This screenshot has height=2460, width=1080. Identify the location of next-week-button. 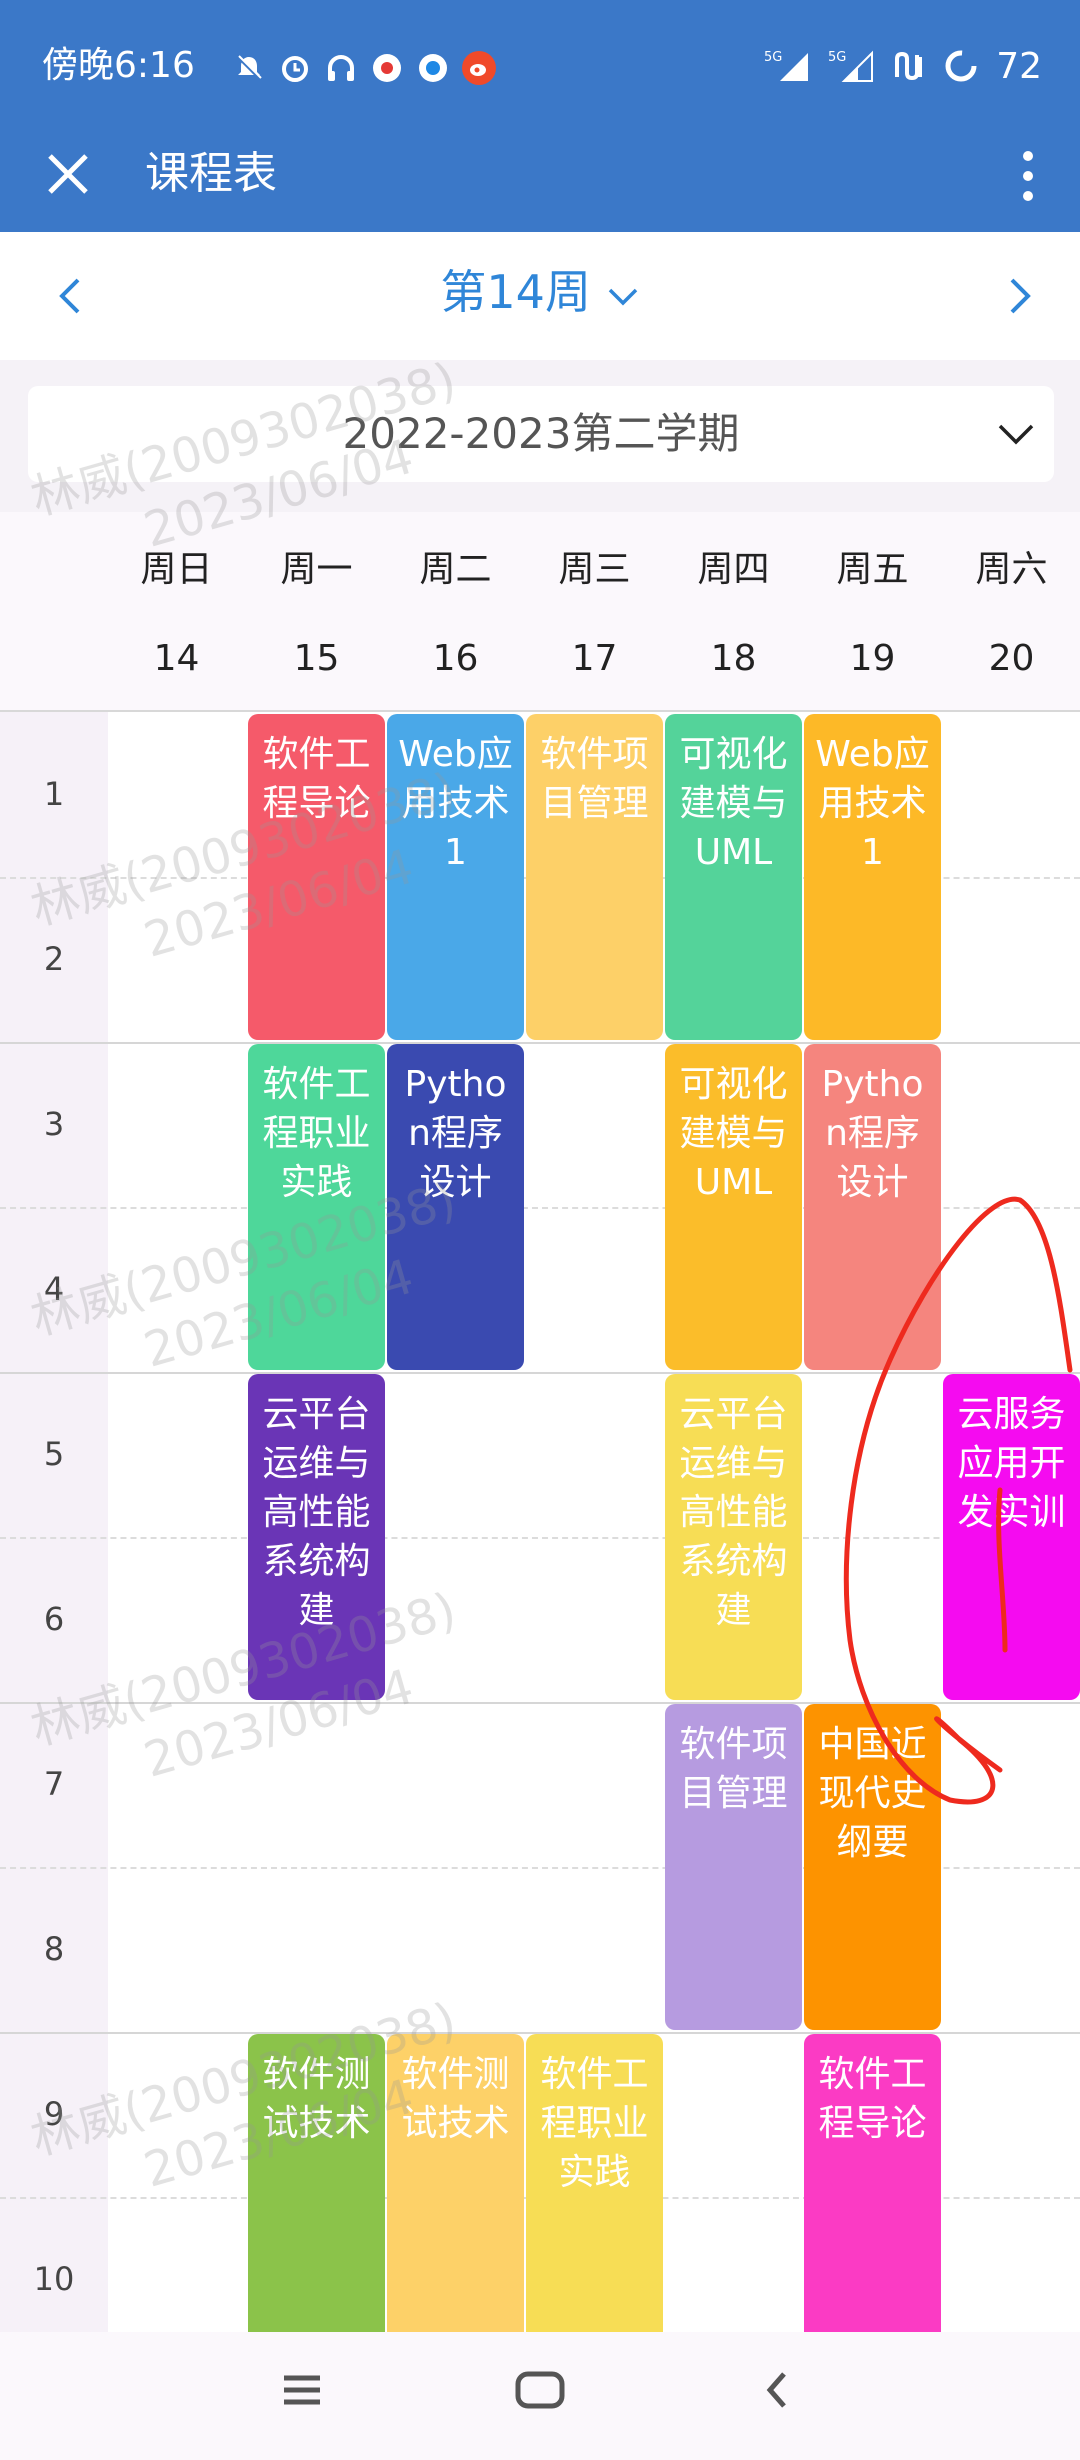
(1018, 296).